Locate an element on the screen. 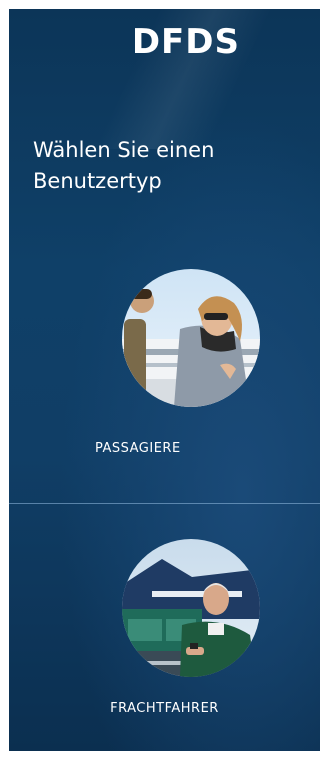  freight-driver-photo is located at coordinates (191, 608).